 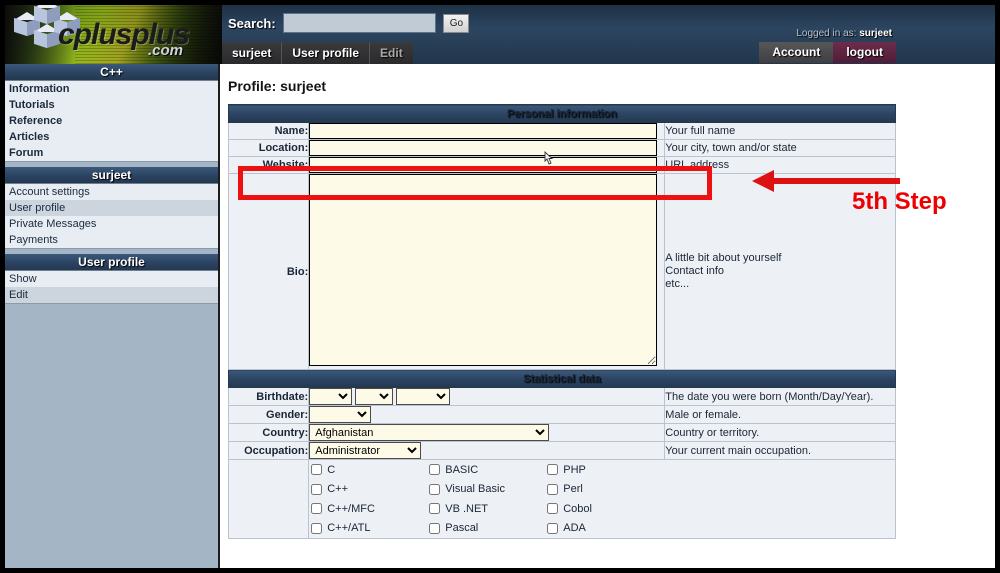 What do you see at coordinates (268, 396) in the screenshot?
I see `label-birthdate: Birthdate:` at bounding box center [268, 396].